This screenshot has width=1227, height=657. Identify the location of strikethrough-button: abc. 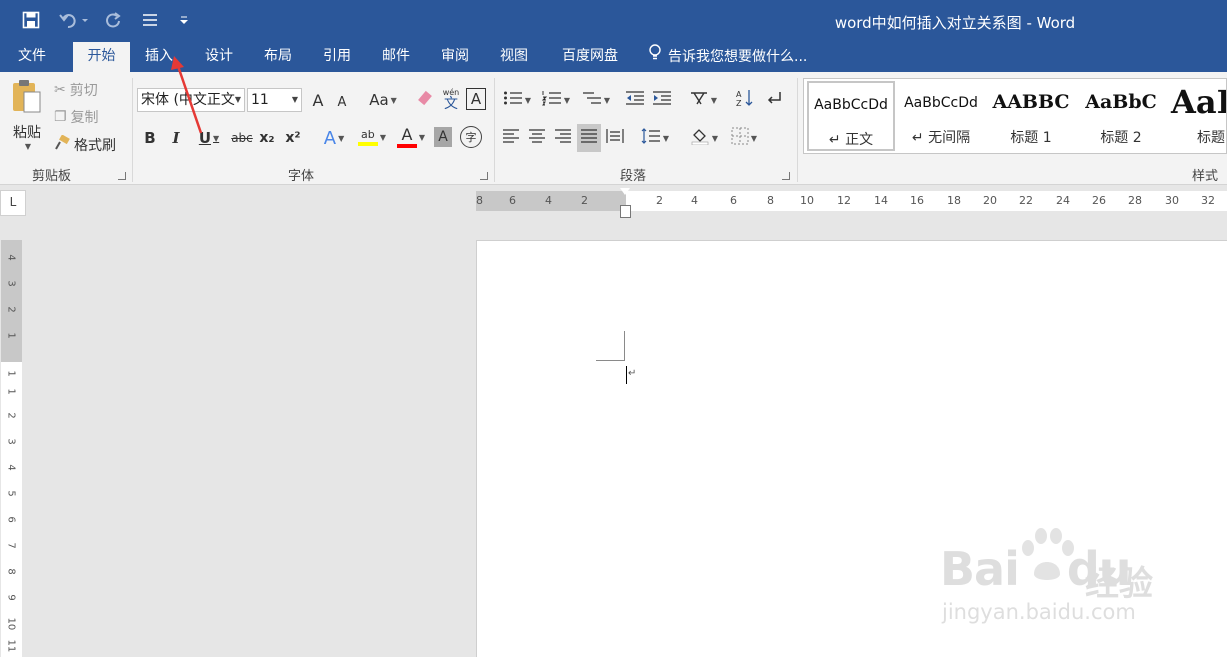
(242, 138).